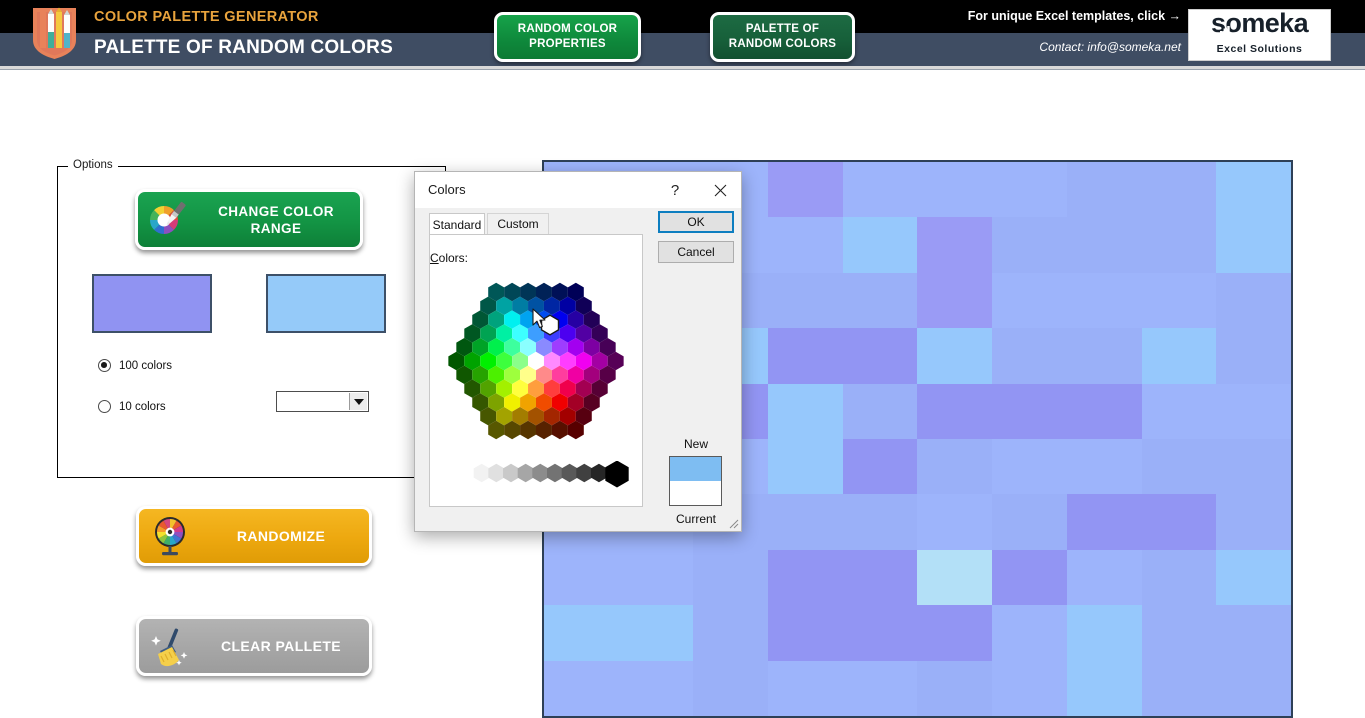 Image resolution: width=1365 pixels, height=718 pixels. Describe the element at coordinates (518, 224) in the screenshot. I see `tab-custom: Custom` at that location.